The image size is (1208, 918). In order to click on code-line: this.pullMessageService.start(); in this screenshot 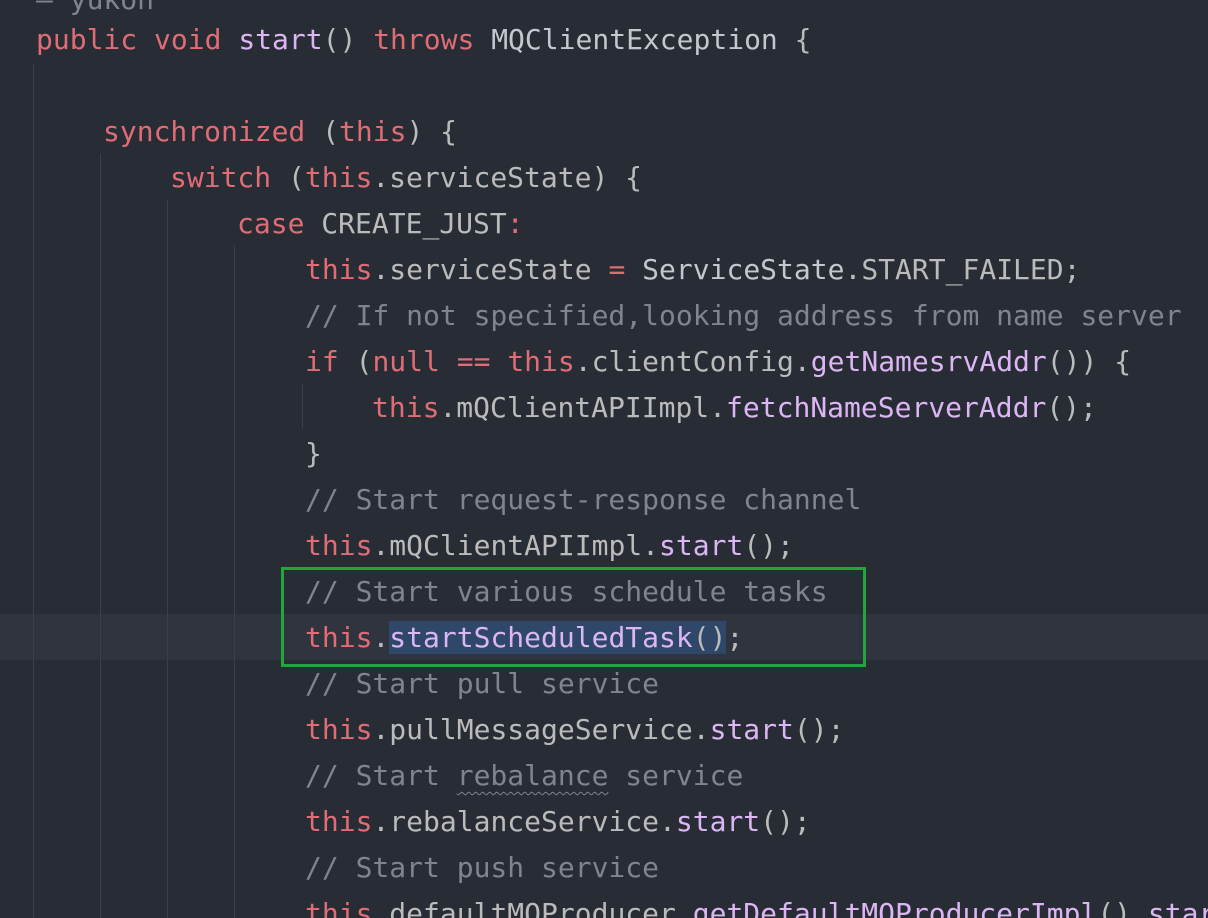, I will do `click(604, 730)`.